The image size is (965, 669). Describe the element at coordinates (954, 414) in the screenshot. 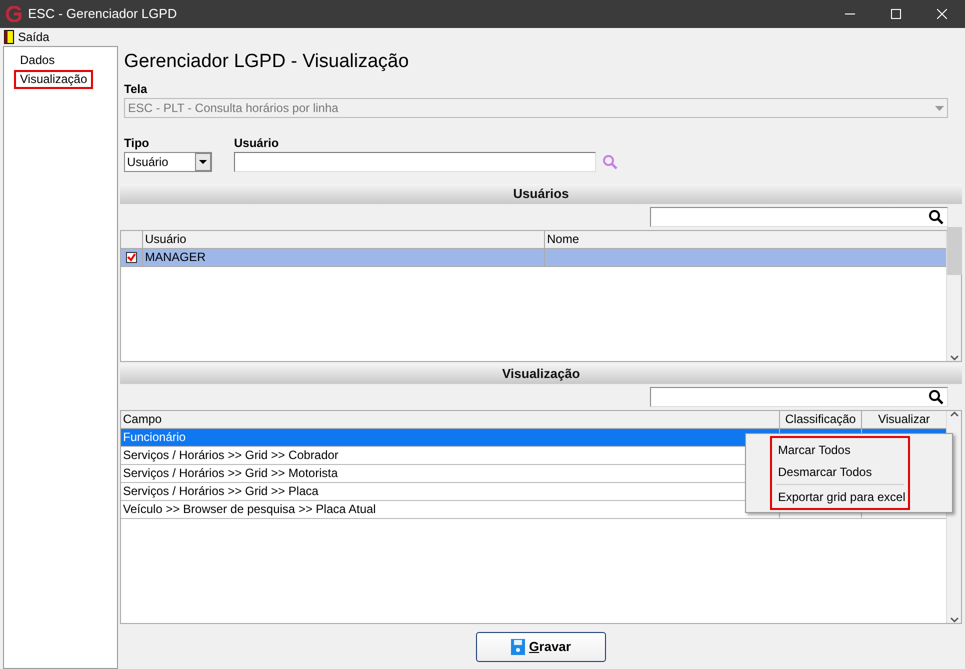

I see `scroll-up-icon` at that location.